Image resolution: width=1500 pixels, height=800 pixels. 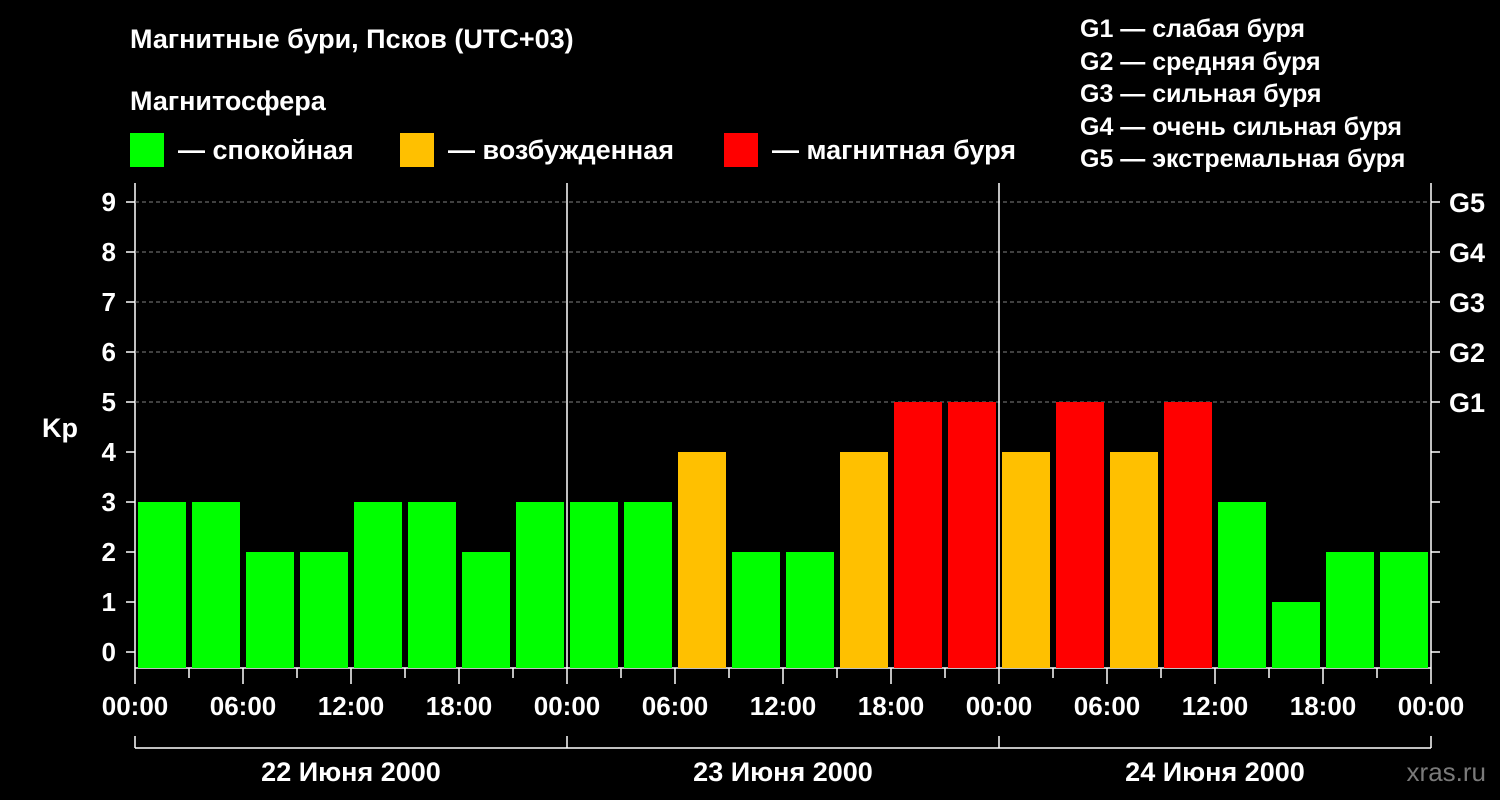 What do you see at coordinates (266, 150) in the screenshot?
I see `legend-label-calm: — спокойная` at bounding box center [266, 150].